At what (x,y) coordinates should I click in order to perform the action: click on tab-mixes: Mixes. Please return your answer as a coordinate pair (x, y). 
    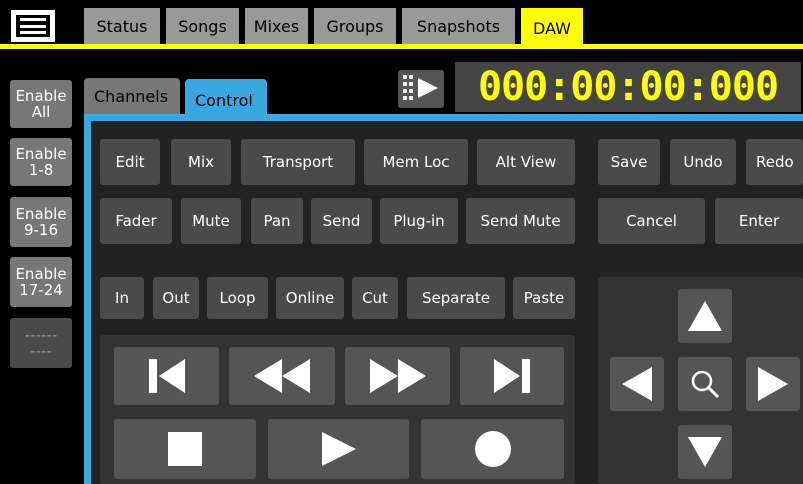
    Looking at the image, I should click on (276, 26).